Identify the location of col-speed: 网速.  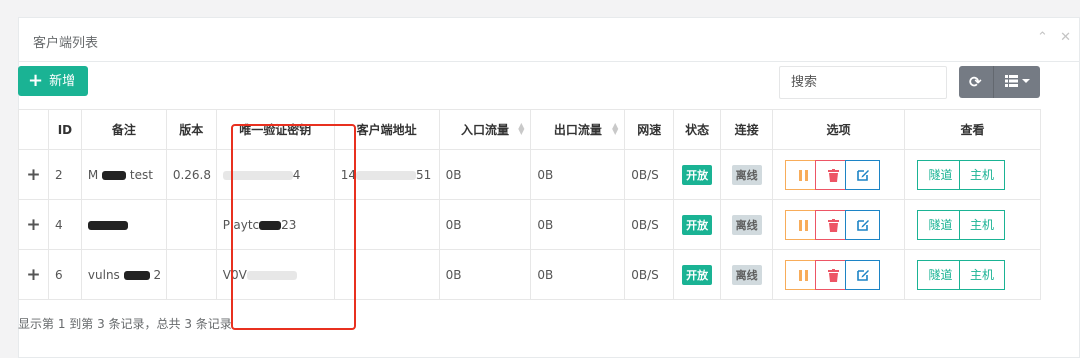
(649, 129).